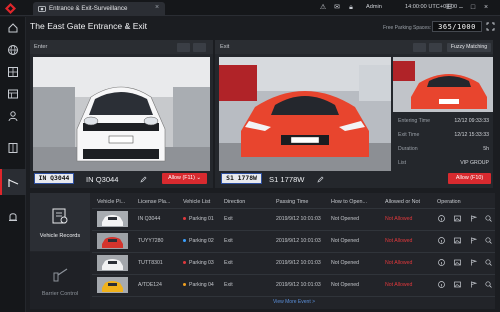  I want to click on cell-vehicle-list: Parking 01, so click(198, 219).